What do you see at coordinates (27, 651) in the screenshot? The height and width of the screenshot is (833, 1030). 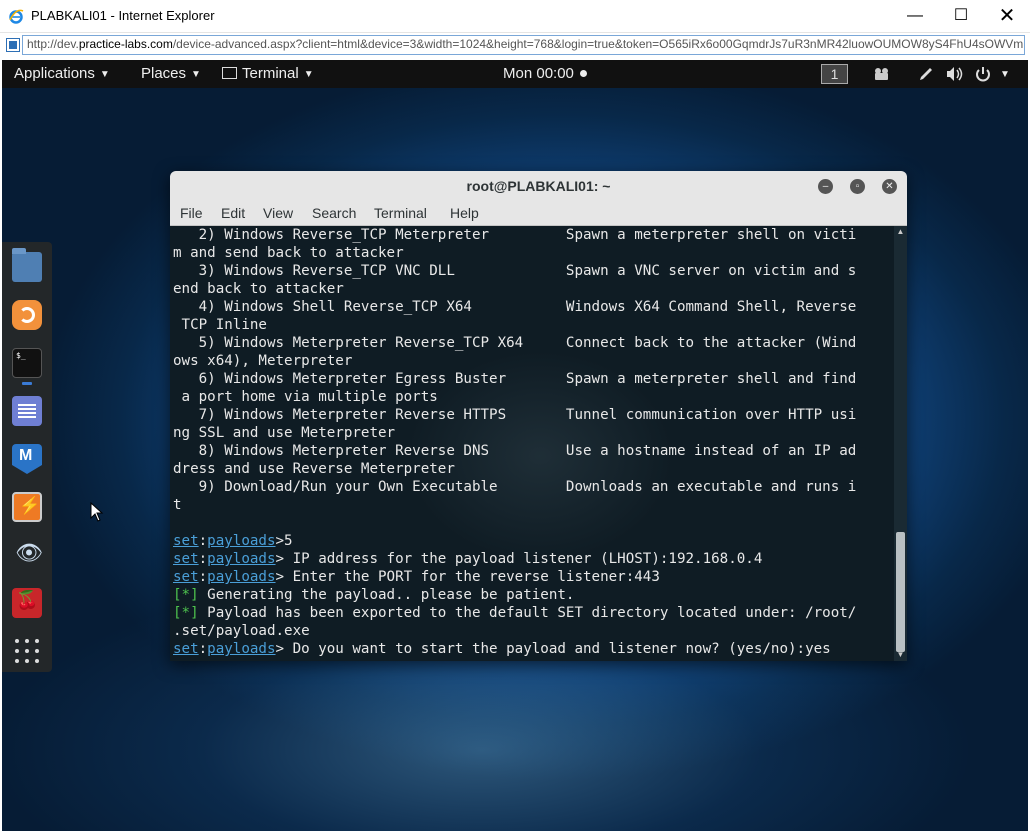 I see `show-apps-icon` at bounding box center [27, 651].